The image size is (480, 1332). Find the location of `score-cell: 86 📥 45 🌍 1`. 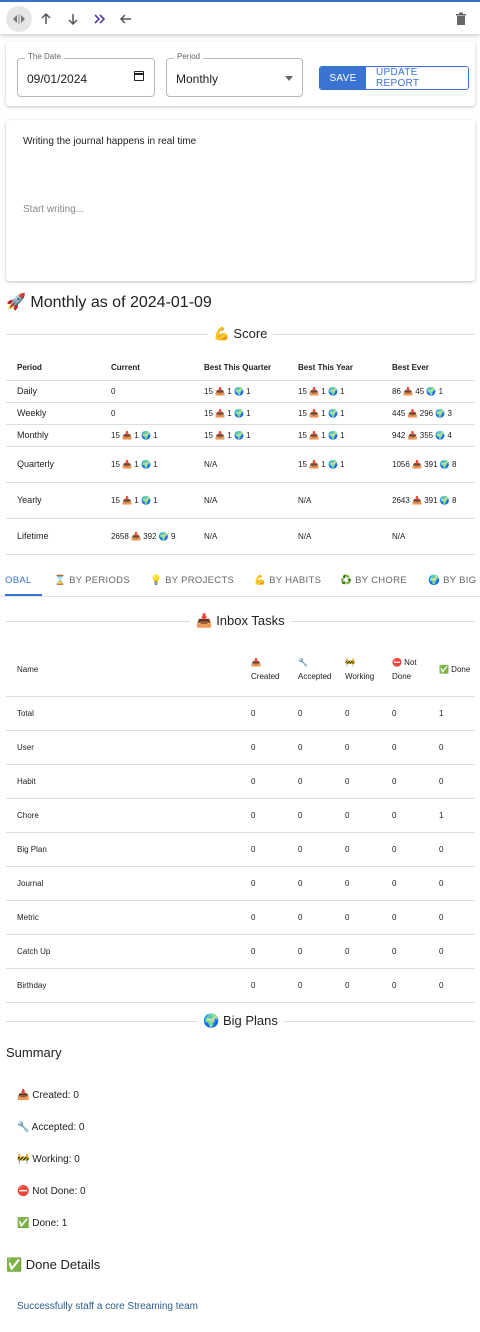

score-cell: 86 📥 45 🌍 1 is located at coordinates (428, 391).